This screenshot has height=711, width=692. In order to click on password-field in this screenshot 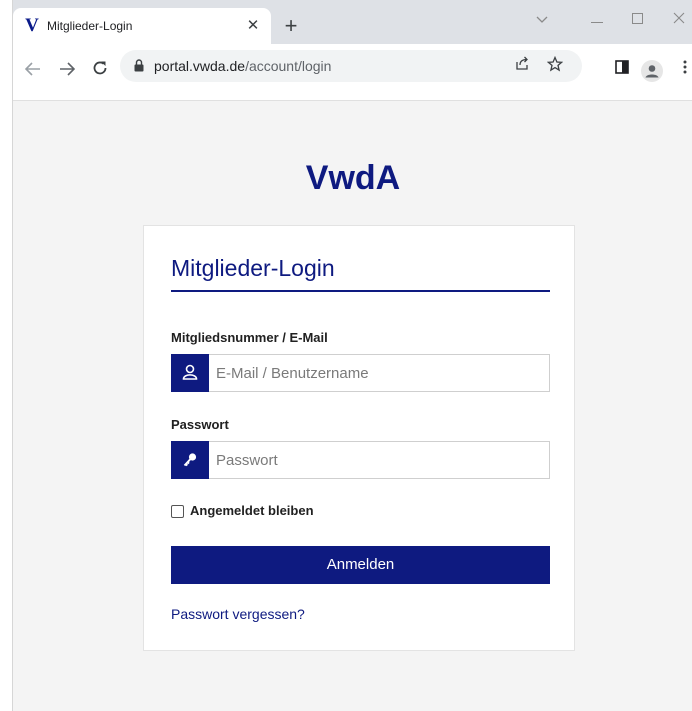, I will do `click(360, 460)`.